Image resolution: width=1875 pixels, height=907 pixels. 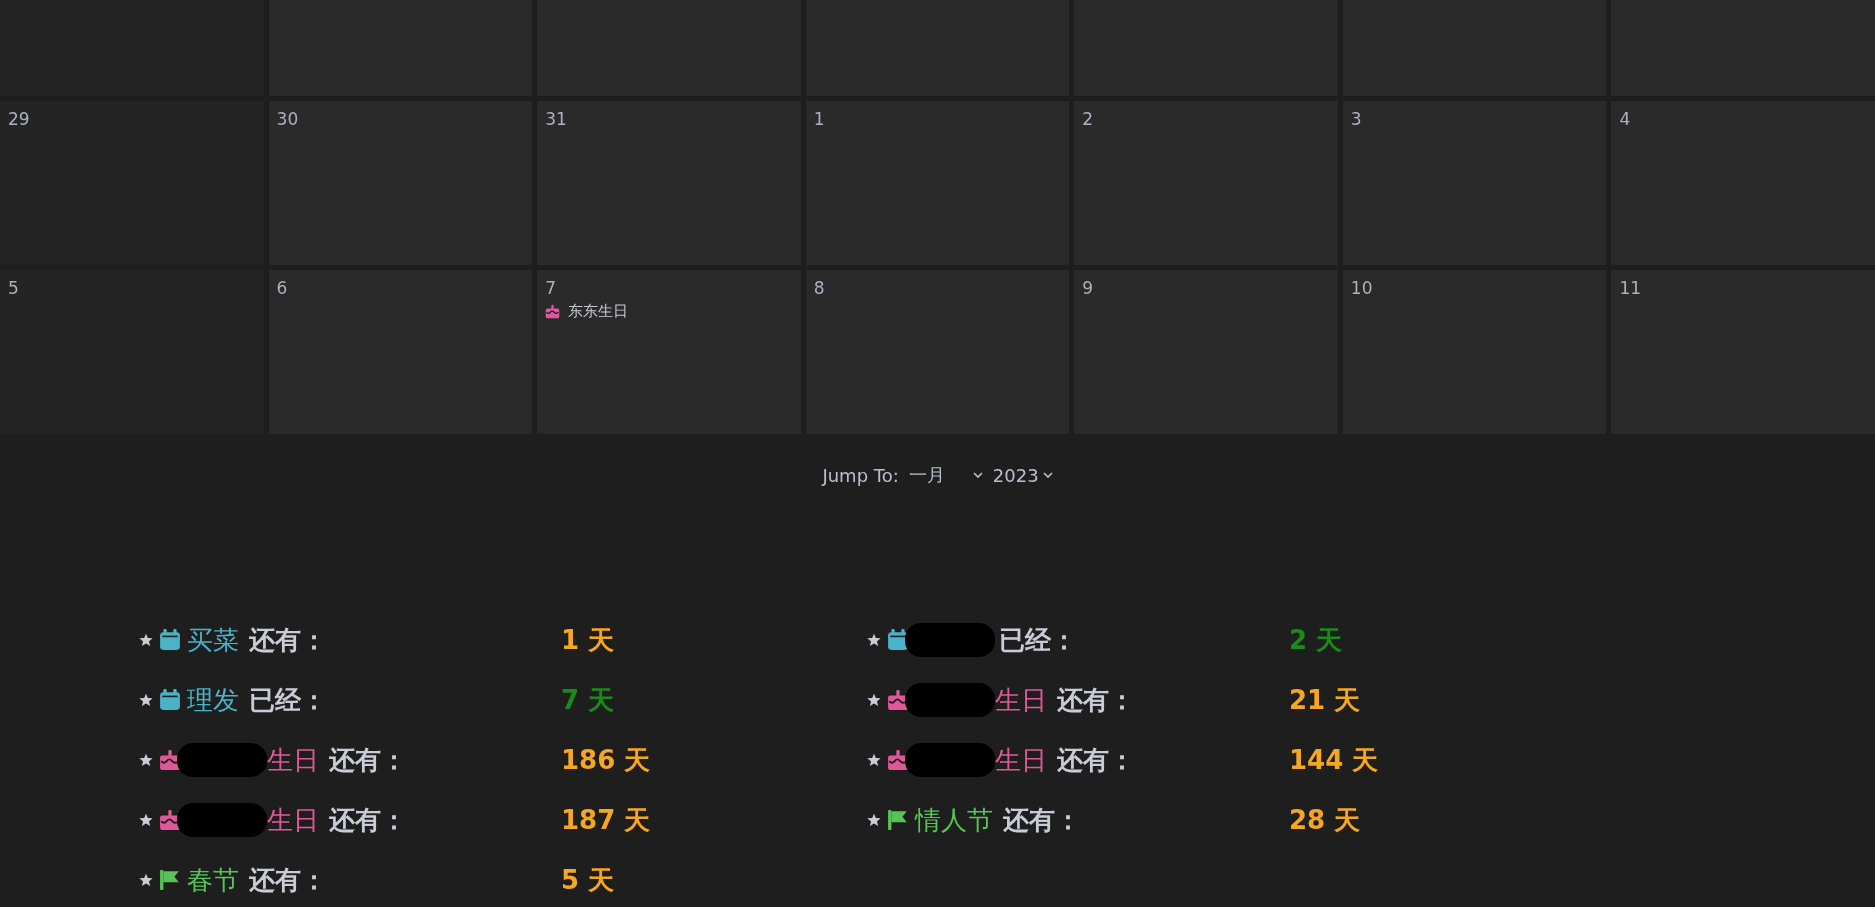 I want to click on date-number: 9, so click(x=1088, y=288).